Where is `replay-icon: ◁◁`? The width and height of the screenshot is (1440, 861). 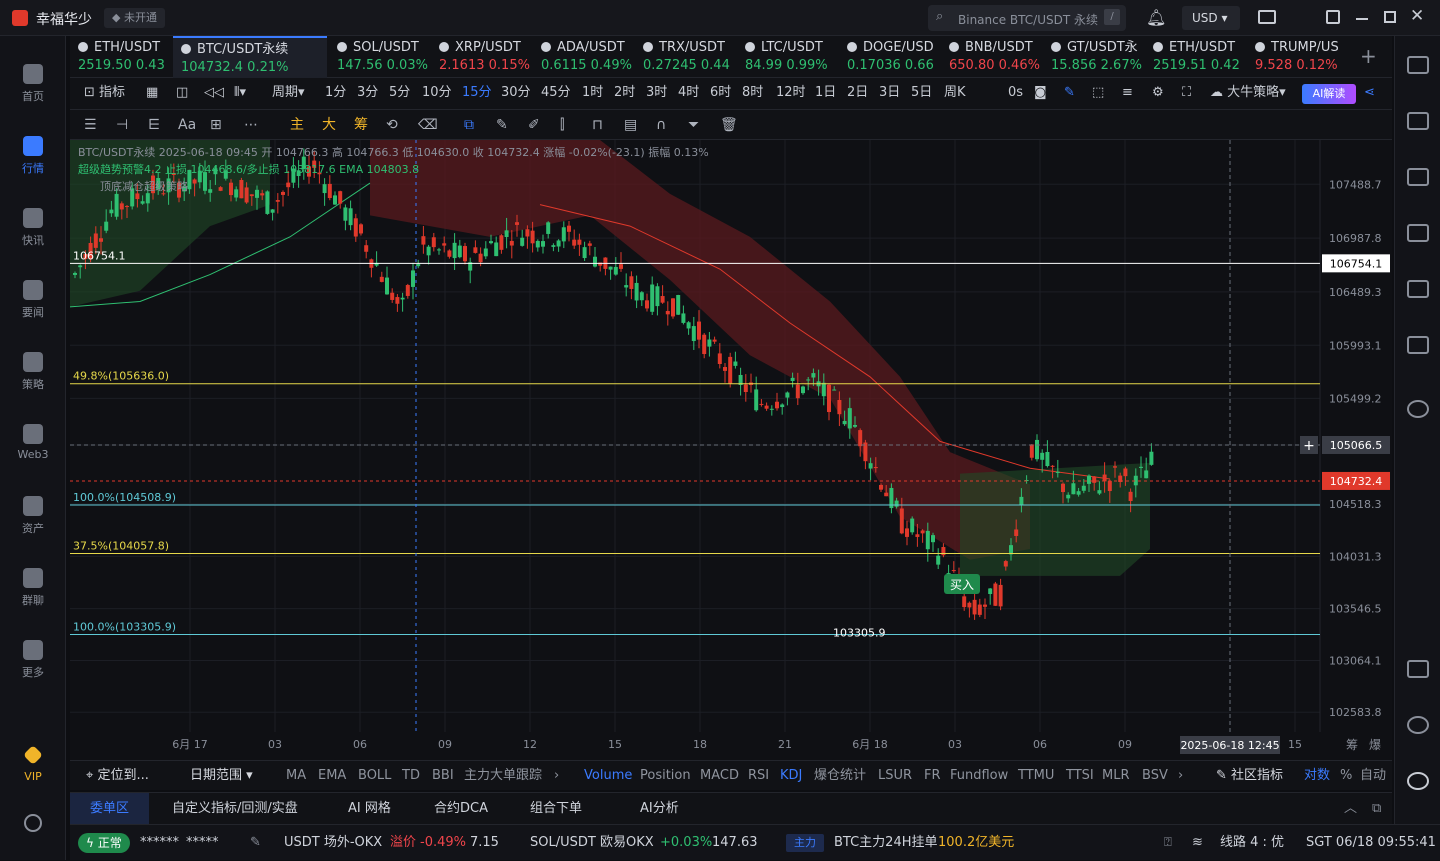
replay-icon: ◁◁ is located at coordinates (214, 94).